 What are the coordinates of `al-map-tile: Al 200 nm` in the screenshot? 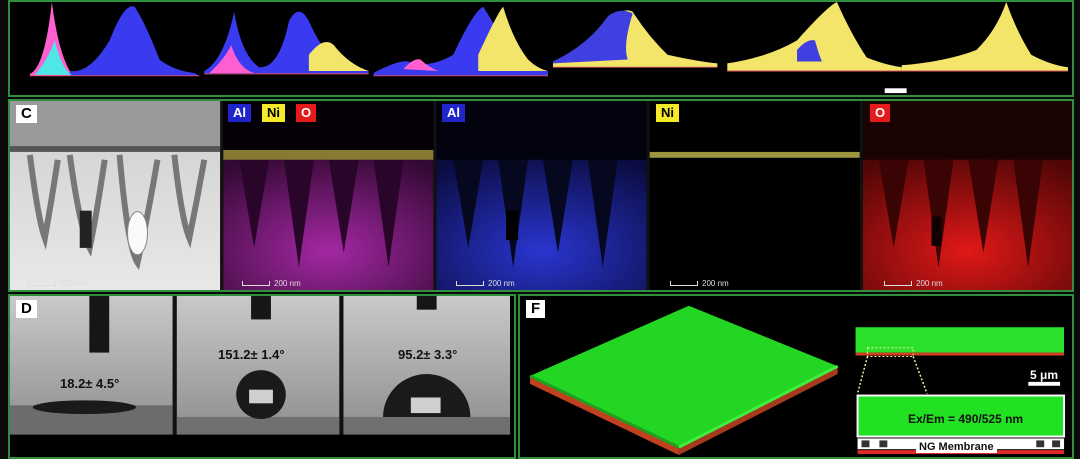 It's located at (543, 195).